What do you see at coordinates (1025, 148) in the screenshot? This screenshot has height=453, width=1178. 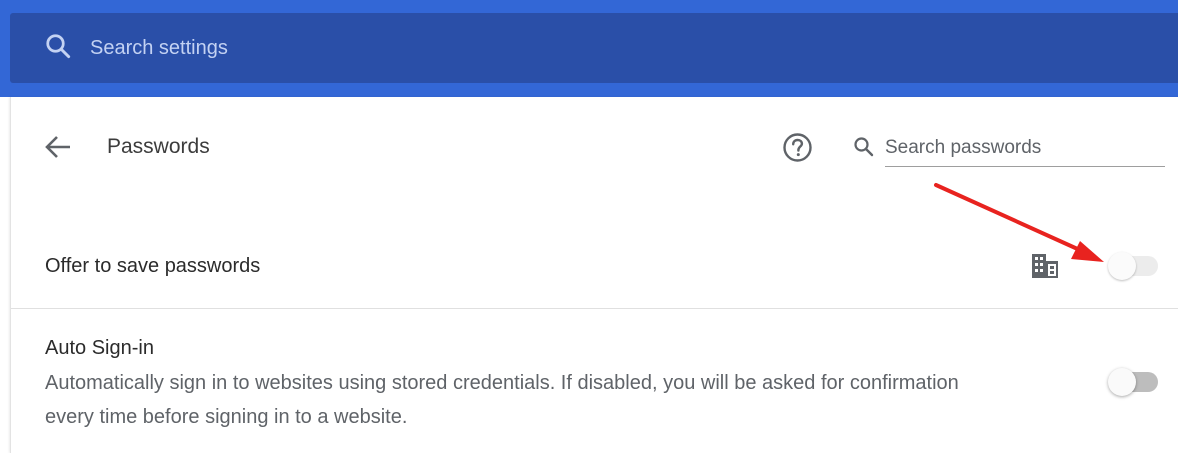 I see `search-passwords-input` at bounding box center [1025, 148].